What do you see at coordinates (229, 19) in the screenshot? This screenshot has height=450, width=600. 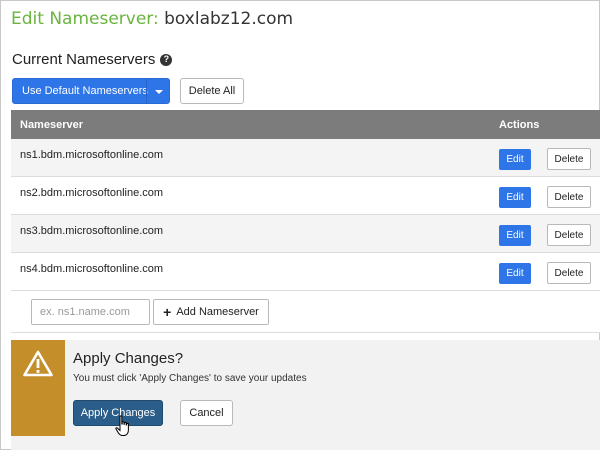 I see `page-title-domain: boxlabz12.com` at bounding box center [229, 19].